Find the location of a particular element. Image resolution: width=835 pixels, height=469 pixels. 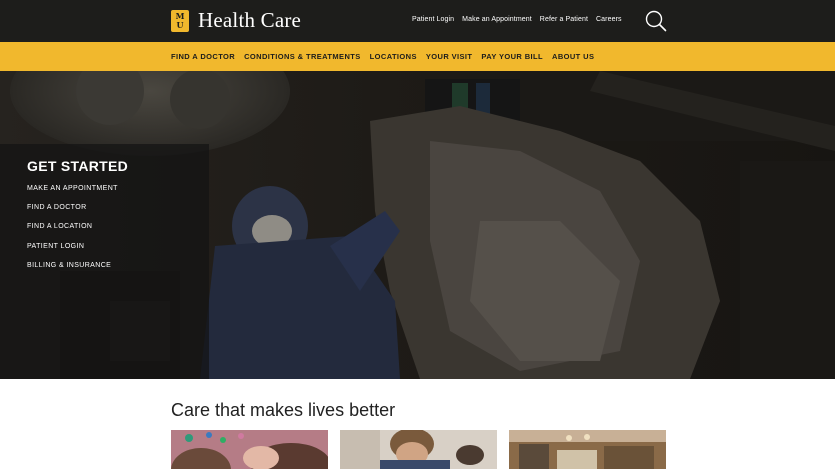

gs-link-billing-insurance: BILLING & INSURANCE is located at coordinates (118, 271).